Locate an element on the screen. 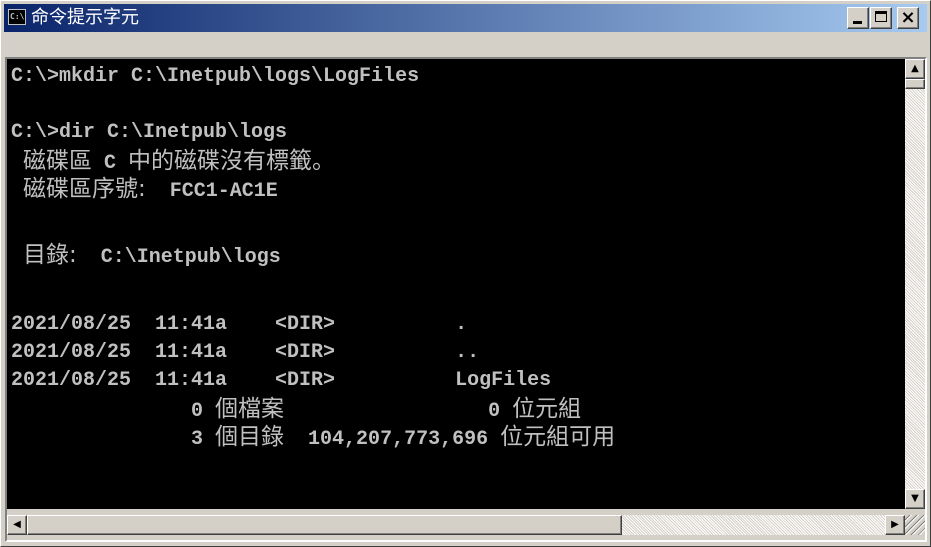  console-line: 3 個目錄 104,207,773,696 位元組可用 is located at coordinates (313, 438).